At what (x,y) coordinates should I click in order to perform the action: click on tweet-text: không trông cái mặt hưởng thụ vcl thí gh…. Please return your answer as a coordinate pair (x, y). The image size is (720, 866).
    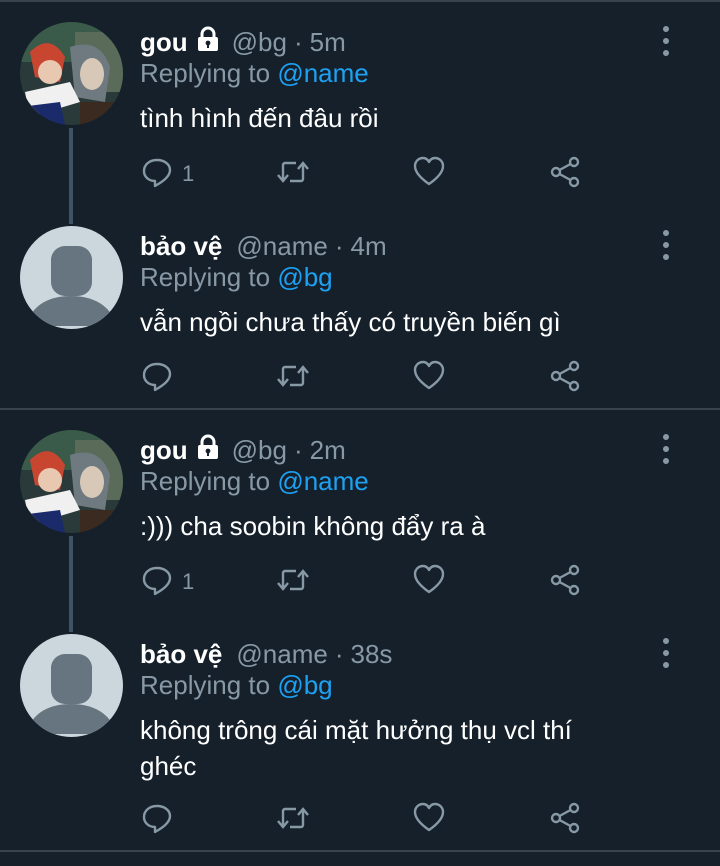
    Looking at the image, I should click on (356, 748).